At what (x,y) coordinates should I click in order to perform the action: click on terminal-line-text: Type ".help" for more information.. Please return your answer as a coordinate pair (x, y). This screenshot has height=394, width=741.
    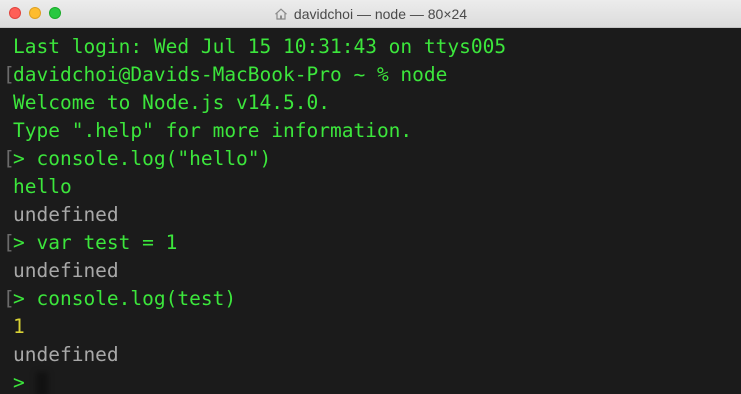
    Looking at the image, I should click on (213, 130).